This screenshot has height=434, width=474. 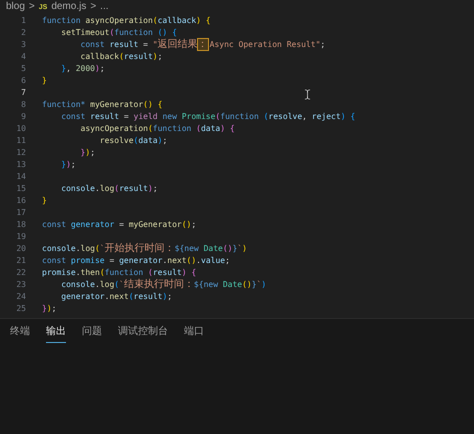 What do you see at coordinates (92, 333) in the screenshot?
I see `panel-tab: 问题` at bounding box center [92, 333].